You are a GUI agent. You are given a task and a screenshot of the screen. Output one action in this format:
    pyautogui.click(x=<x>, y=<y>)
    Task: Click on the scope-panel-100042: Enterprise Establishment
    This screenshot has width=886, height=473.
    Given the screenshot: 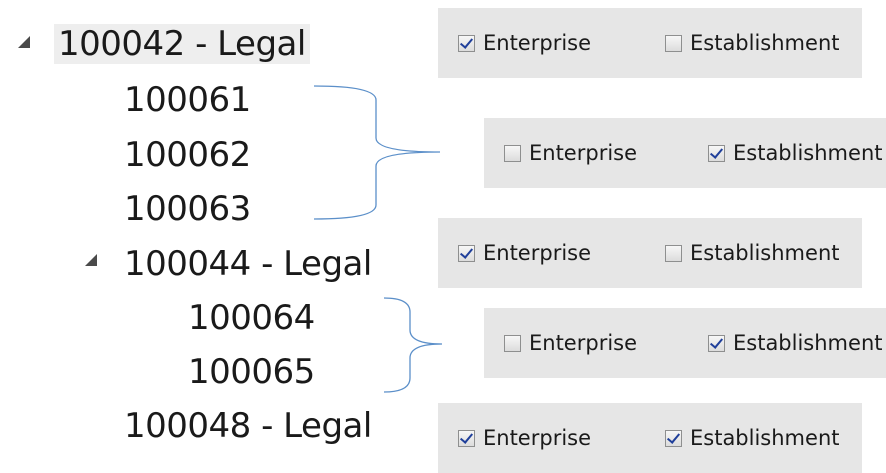 What is the action you would take?
    pyautogui.click(x=650, y=43)
    